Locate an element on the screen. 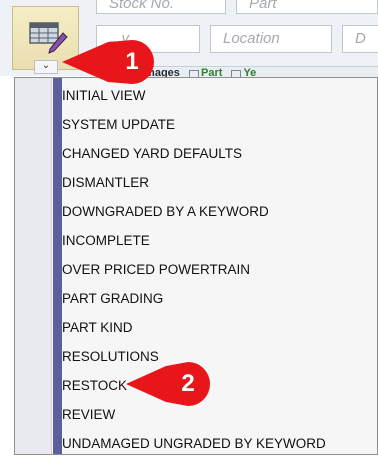 This screenshot has height=458, width=378. menu-item-restock: RESTOCK is located at coordinates (220, 386).